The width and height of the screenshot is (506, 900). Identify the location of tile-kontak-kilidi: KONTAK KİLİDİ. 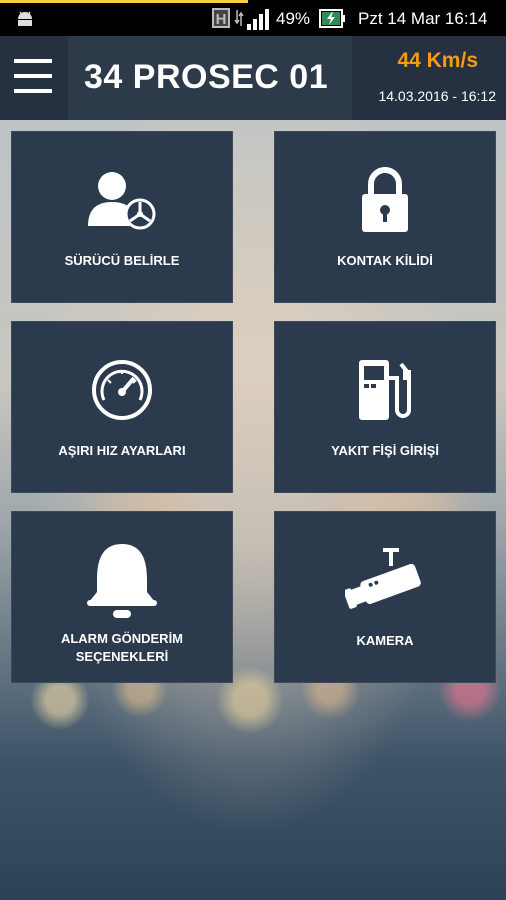
(385, 217).